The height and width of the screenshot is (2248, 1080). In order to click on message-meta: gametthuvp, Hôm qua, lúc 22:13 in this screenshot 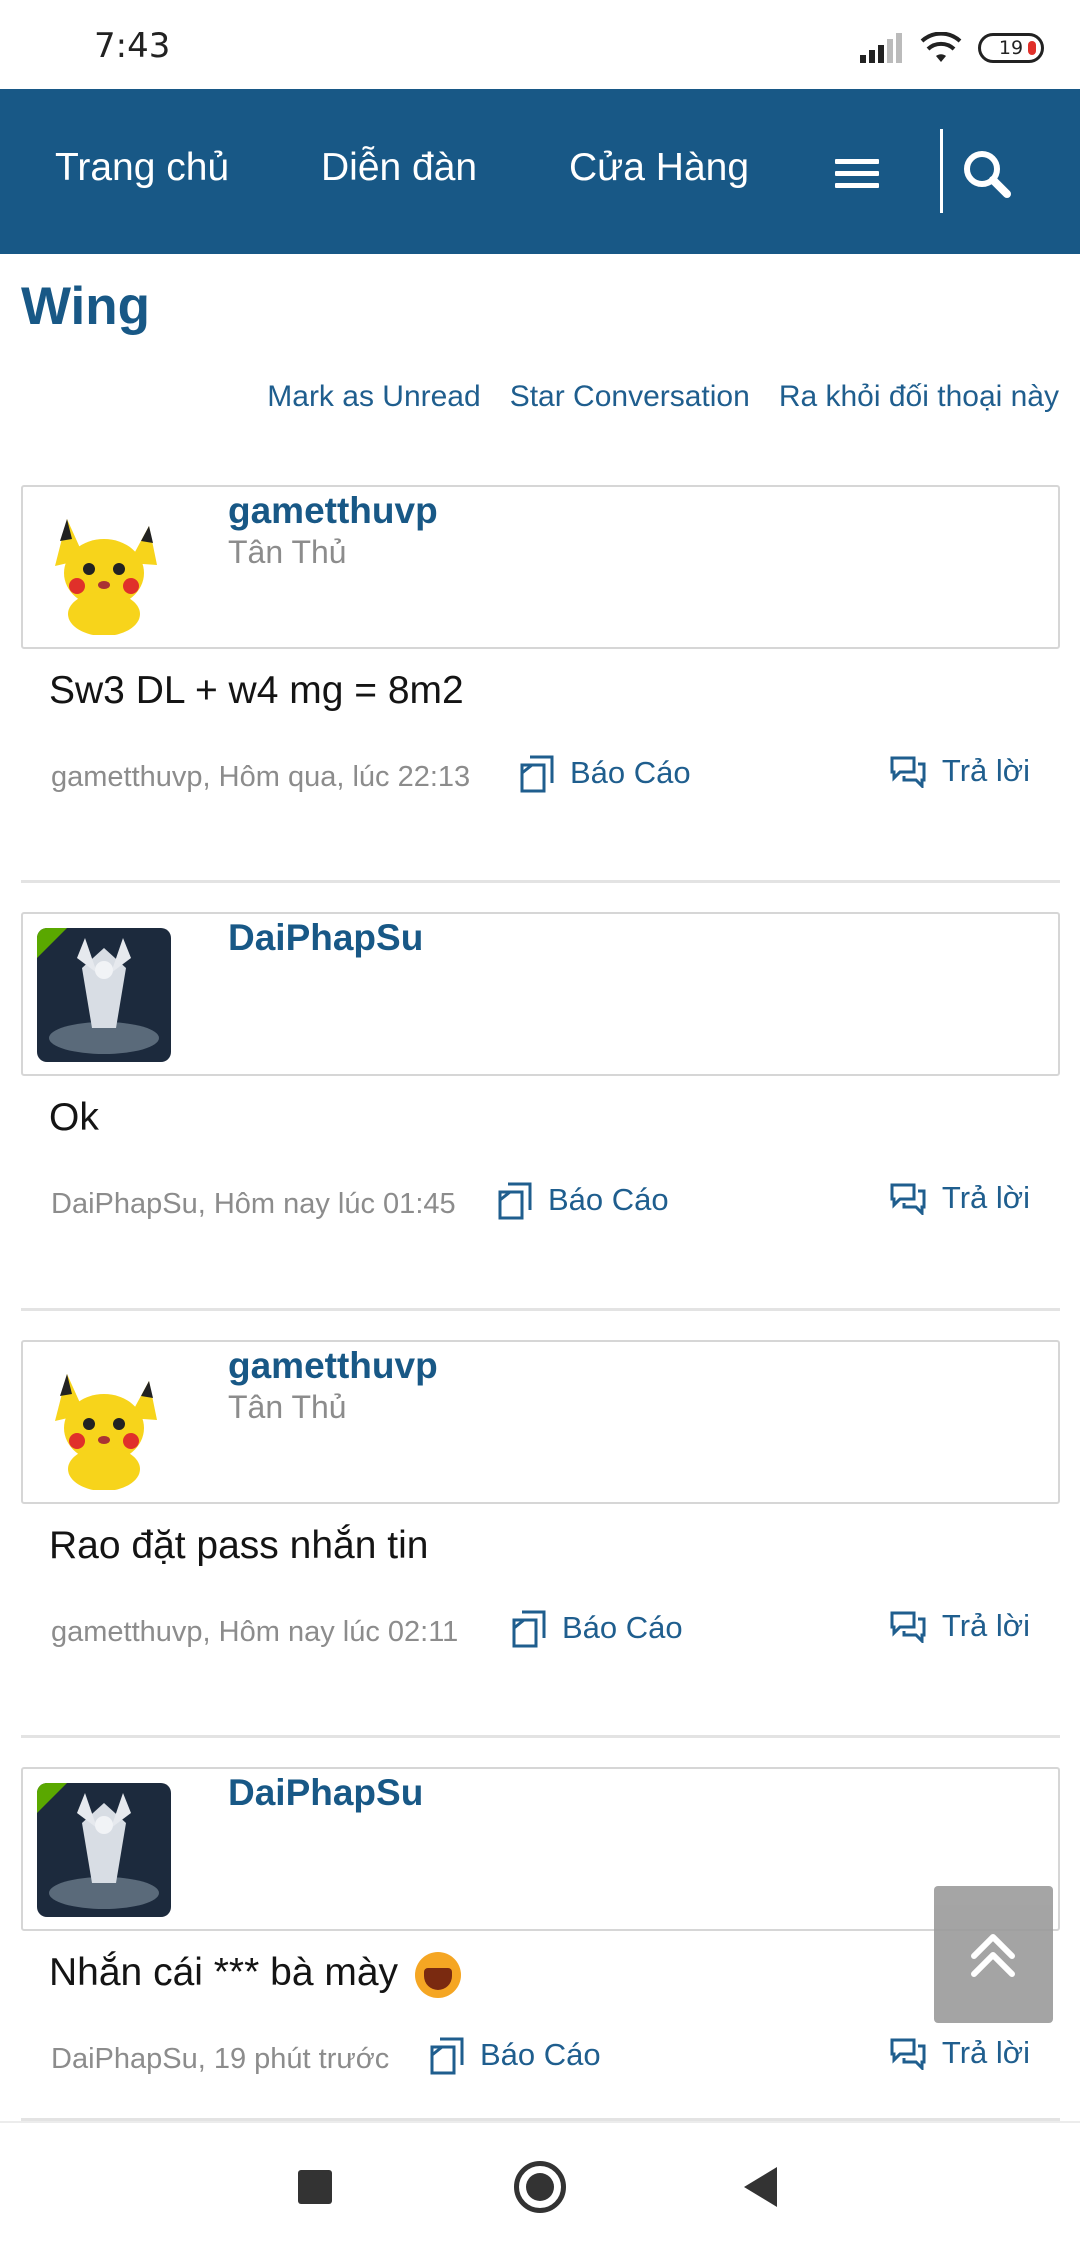, I will do `click(260, 777)`.